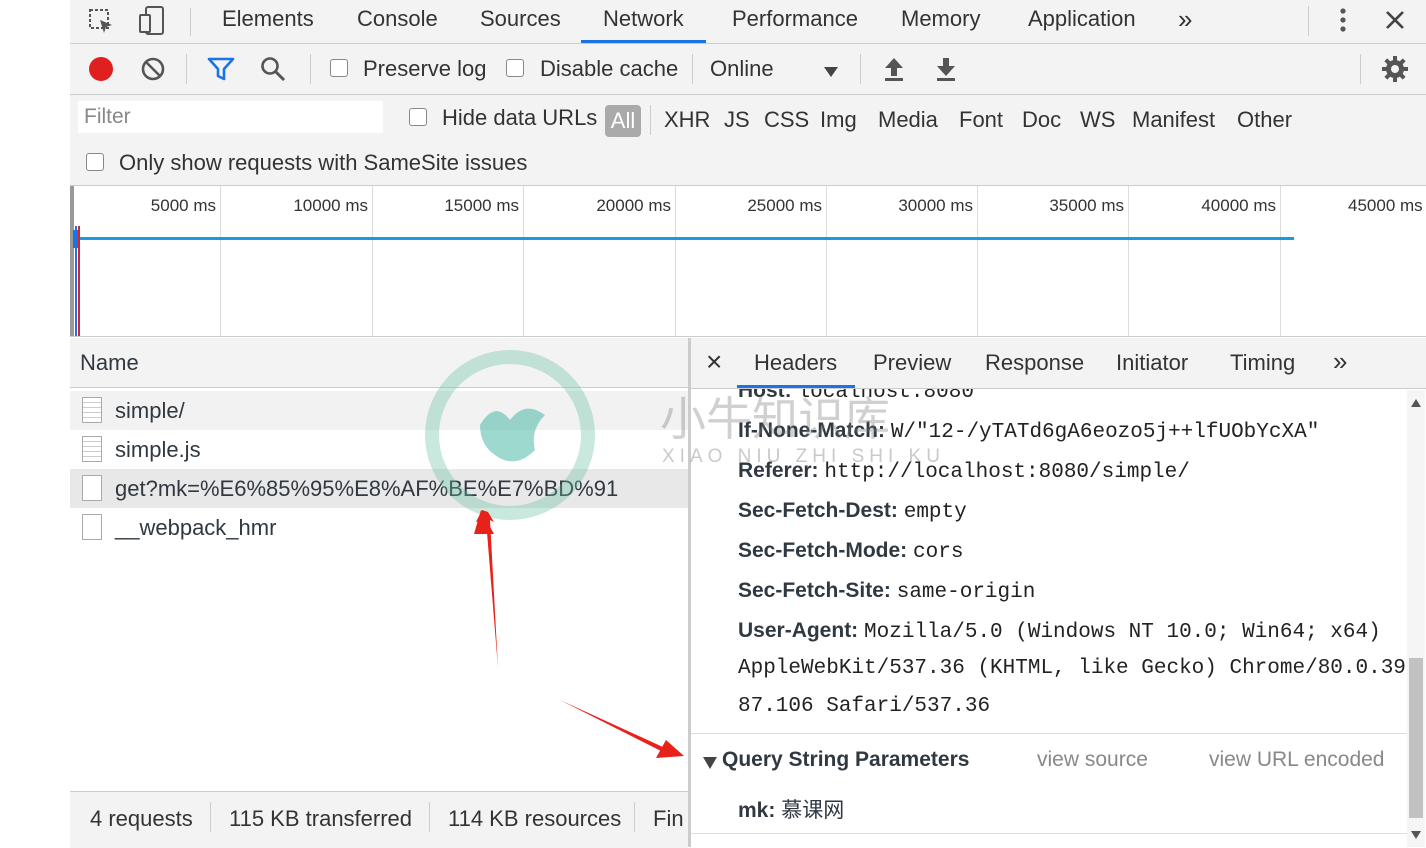 The image size is (1426, 848). I want to click on red-arrow-right, so click(612, 726).